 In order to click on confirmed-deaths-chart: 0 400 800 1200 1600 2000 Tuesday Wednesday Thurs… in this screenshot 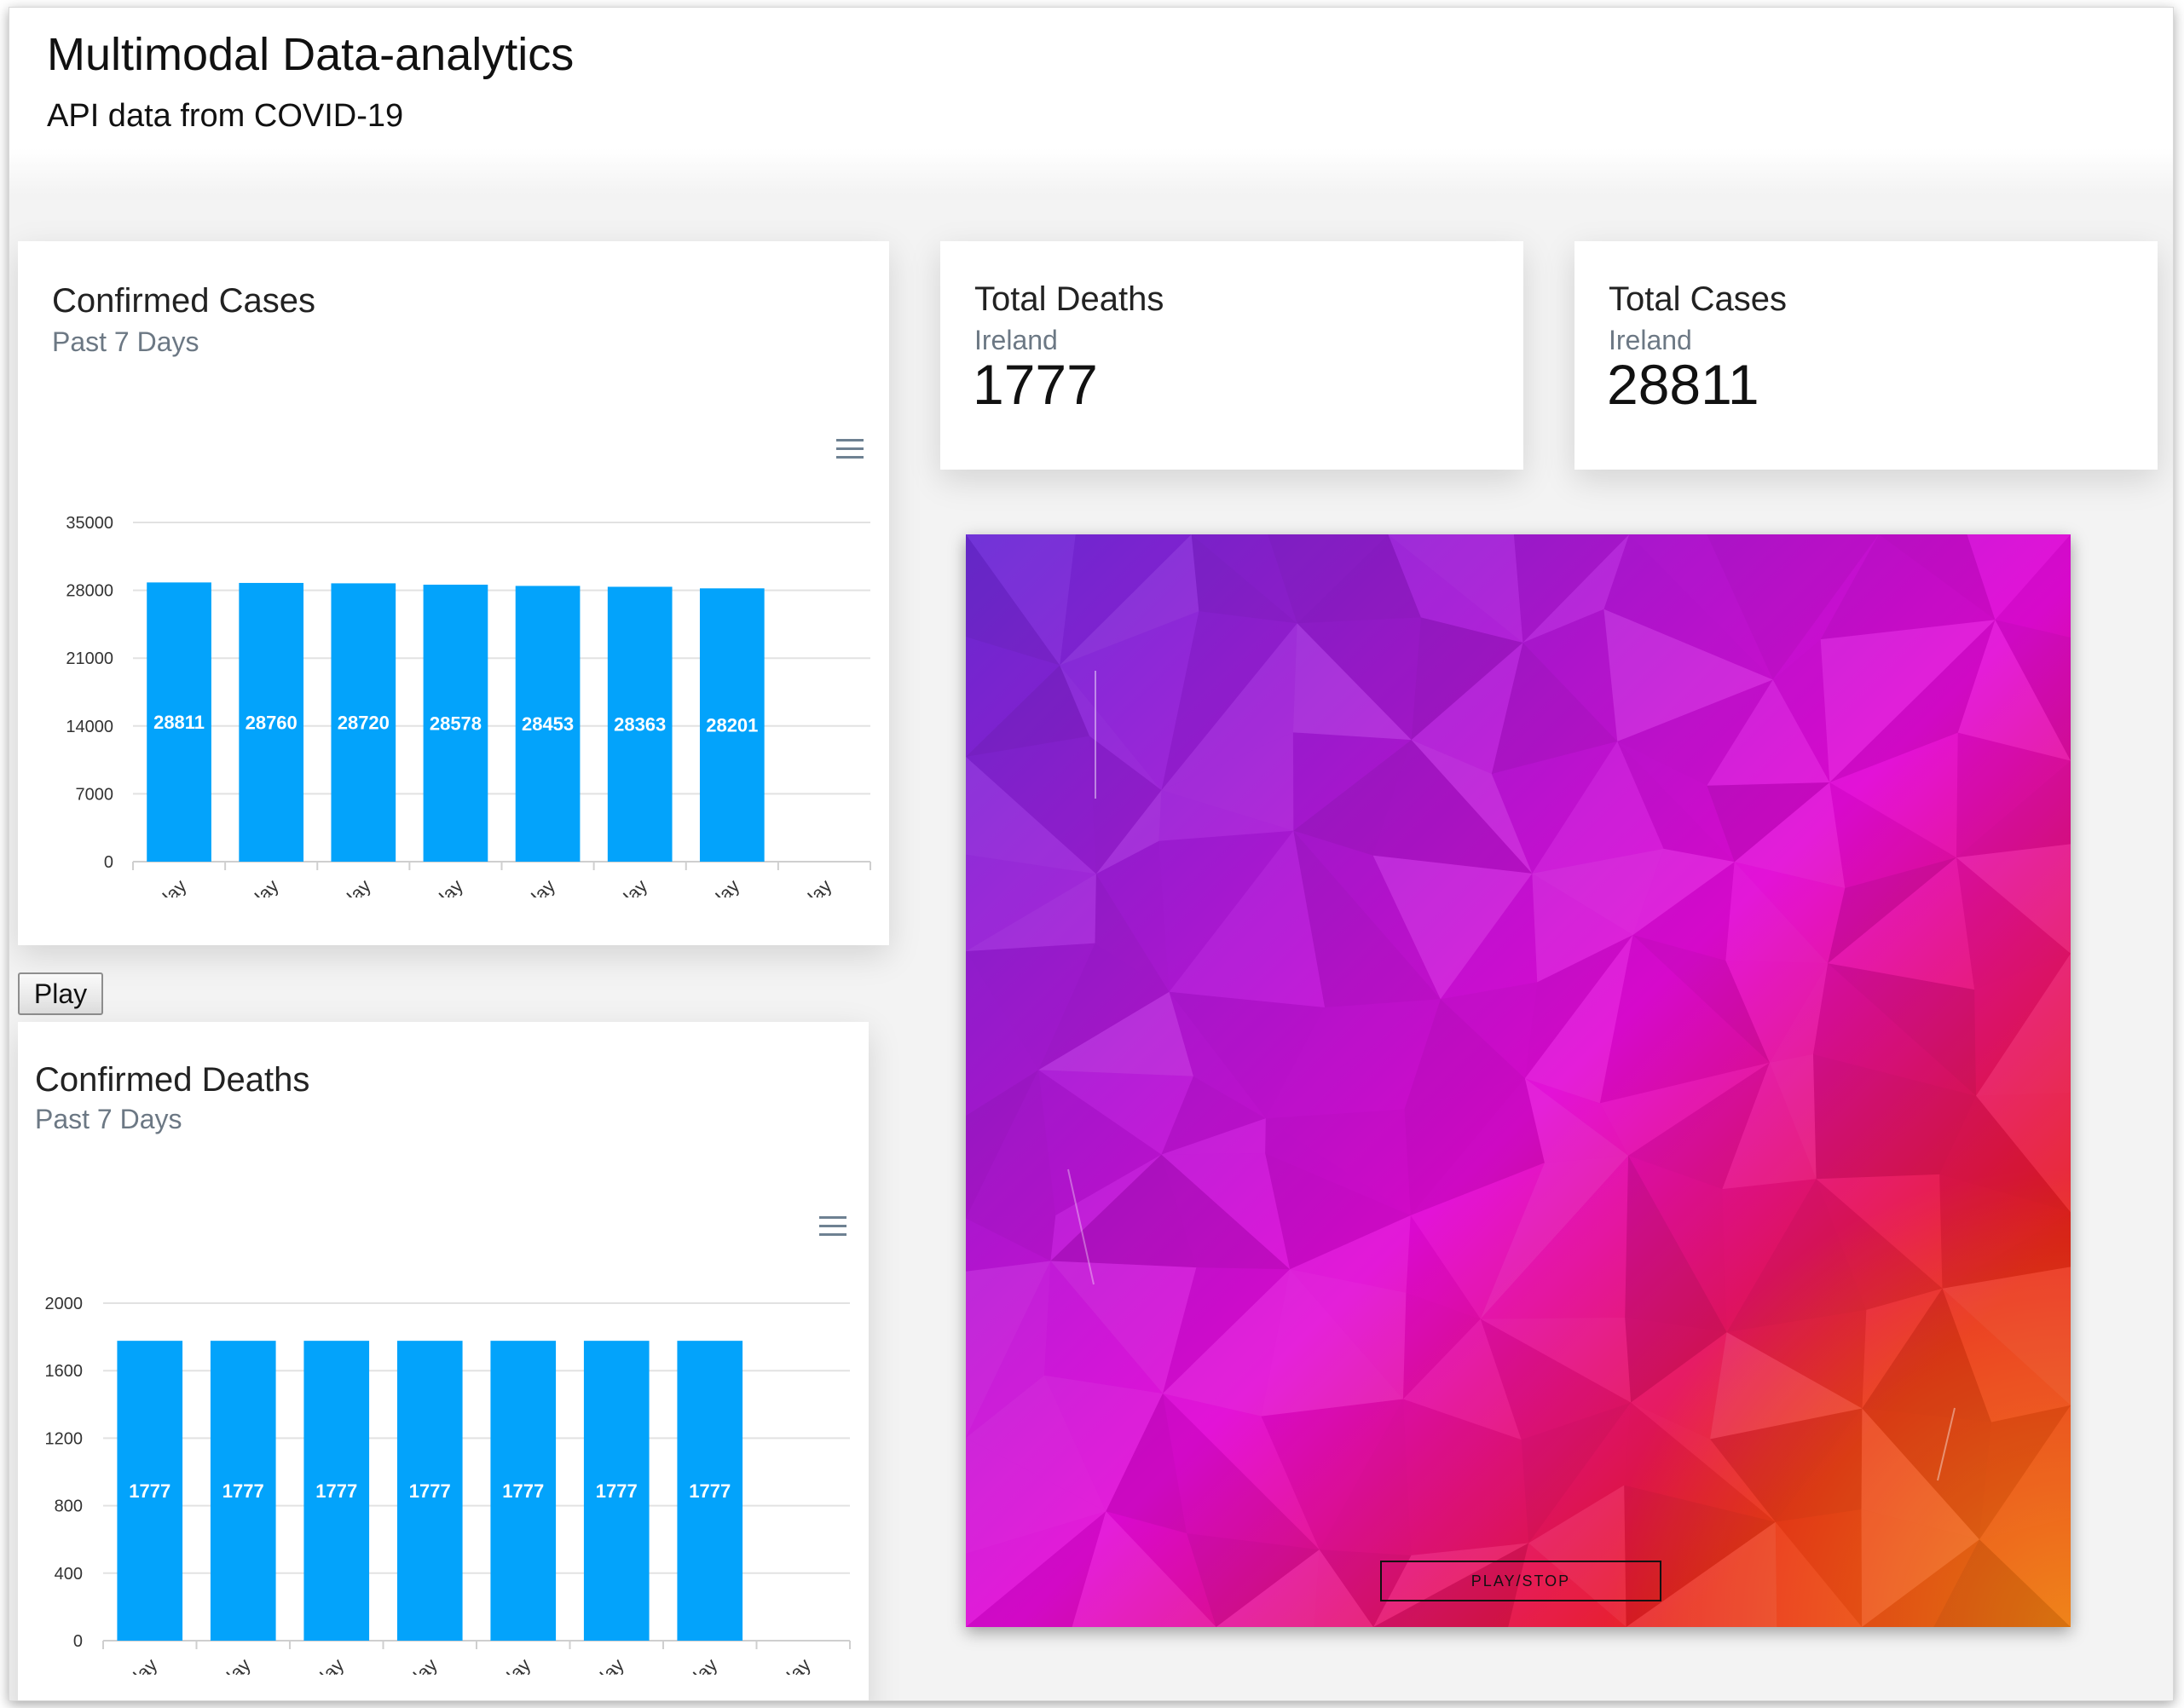, I will do `click(448, 1442)`.